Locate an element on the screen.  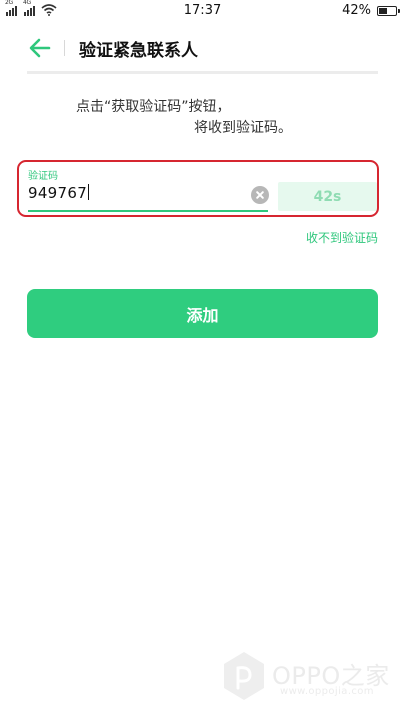
battery-fill is located at coordinates (383, 10).